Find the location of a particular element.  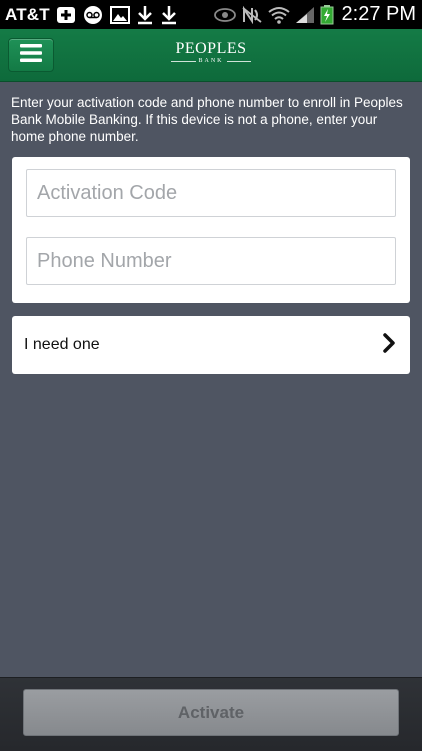

logo-sub-row: BANK is located at coordinates (211, 61).